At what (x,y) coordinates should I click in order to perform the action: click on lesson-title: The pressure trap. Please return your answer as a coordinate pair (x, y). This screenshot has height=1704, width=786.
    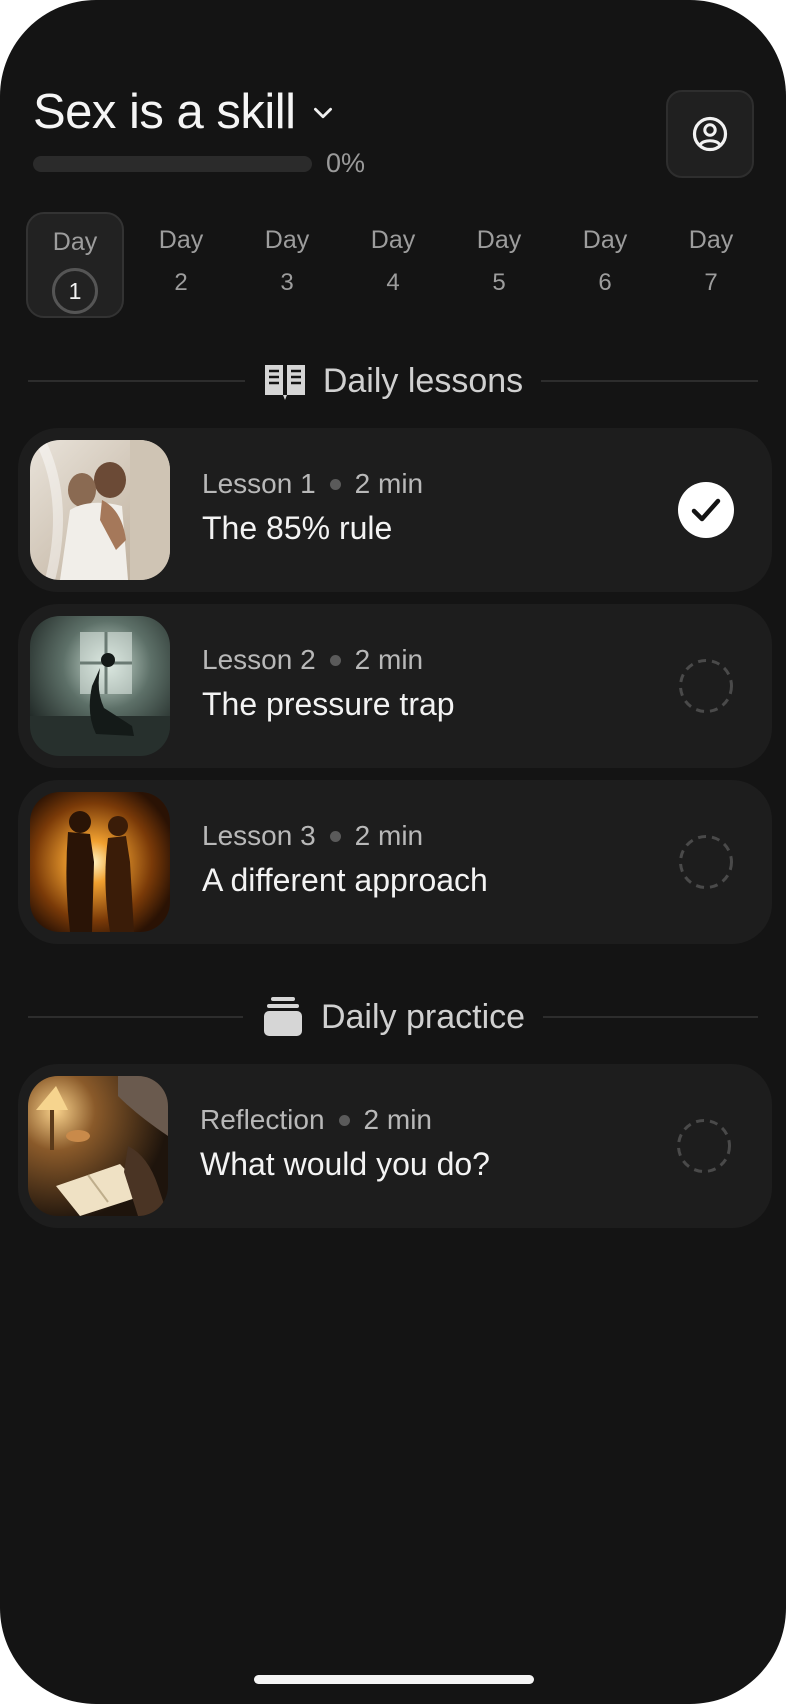
    Looking at the image, I should click on (328, 704).